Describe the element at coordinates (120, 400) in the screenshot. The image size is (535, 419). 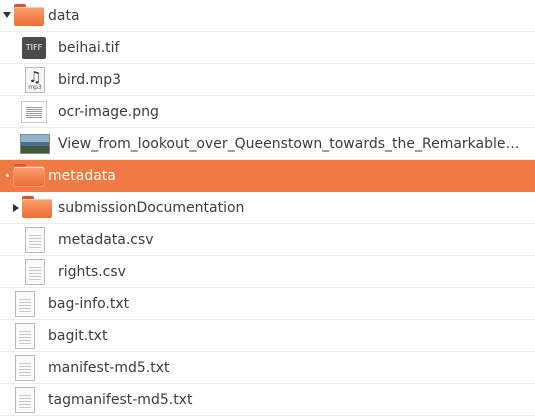
I see `tree-row-label: tagmanifest-md5.txt` at that location.